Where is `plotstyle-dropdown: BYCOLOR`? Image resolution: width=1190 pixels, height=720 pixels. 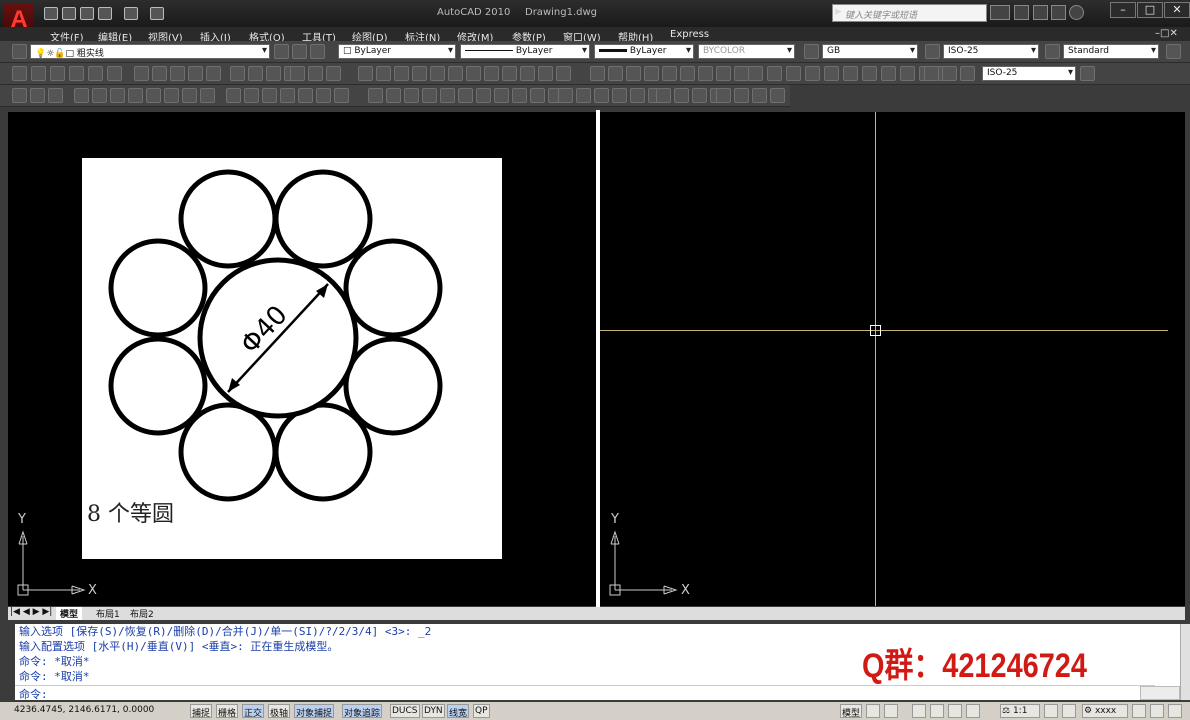 plotstyle-dropdown: BYCOLOR is located at coordinates (746, 51).